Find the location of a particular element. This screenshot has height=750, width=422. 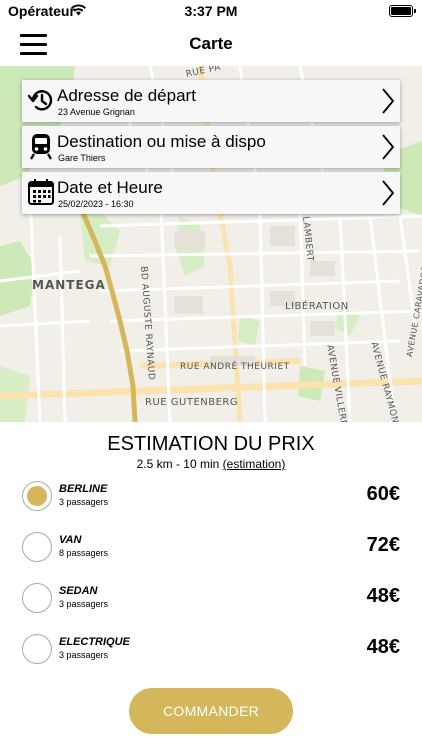

page-title: Carte is located at coordinates (211, 43).